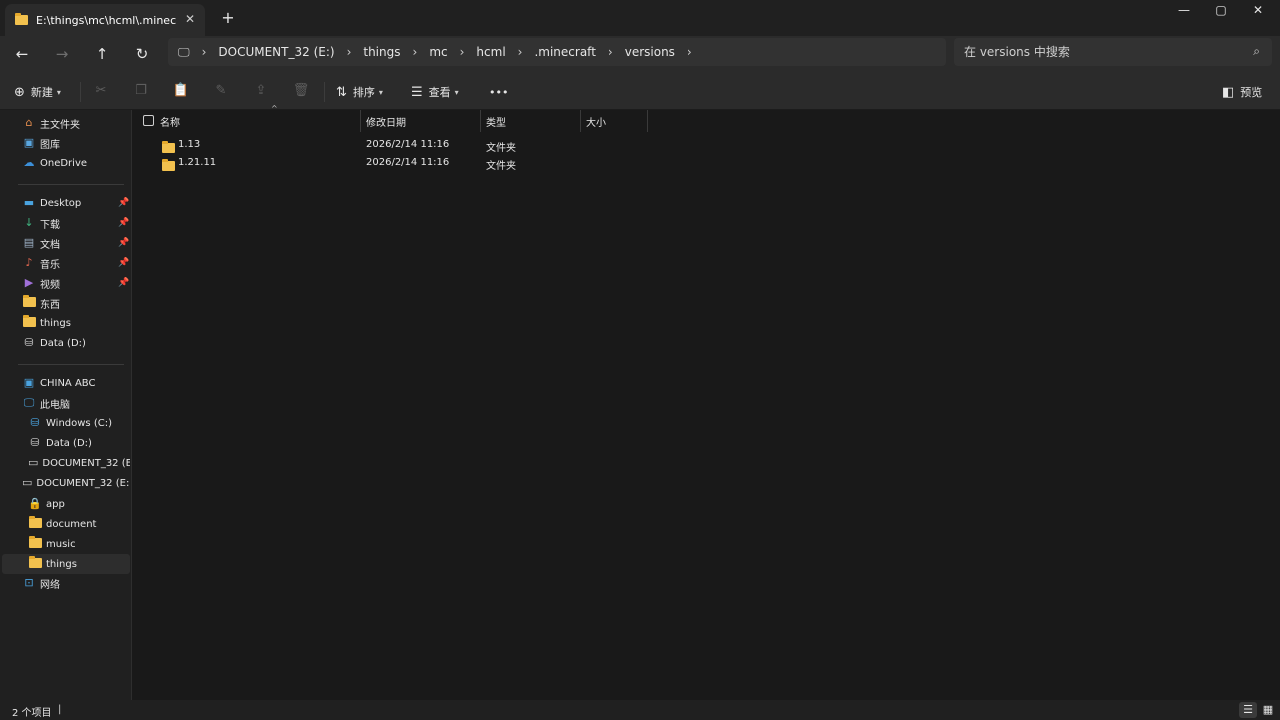 The image size is (1280, 720). What do you see at coordinates (29, 142) in the screenshot?
I see `gallery-icon: ▣` at bounding box center [29, 142].